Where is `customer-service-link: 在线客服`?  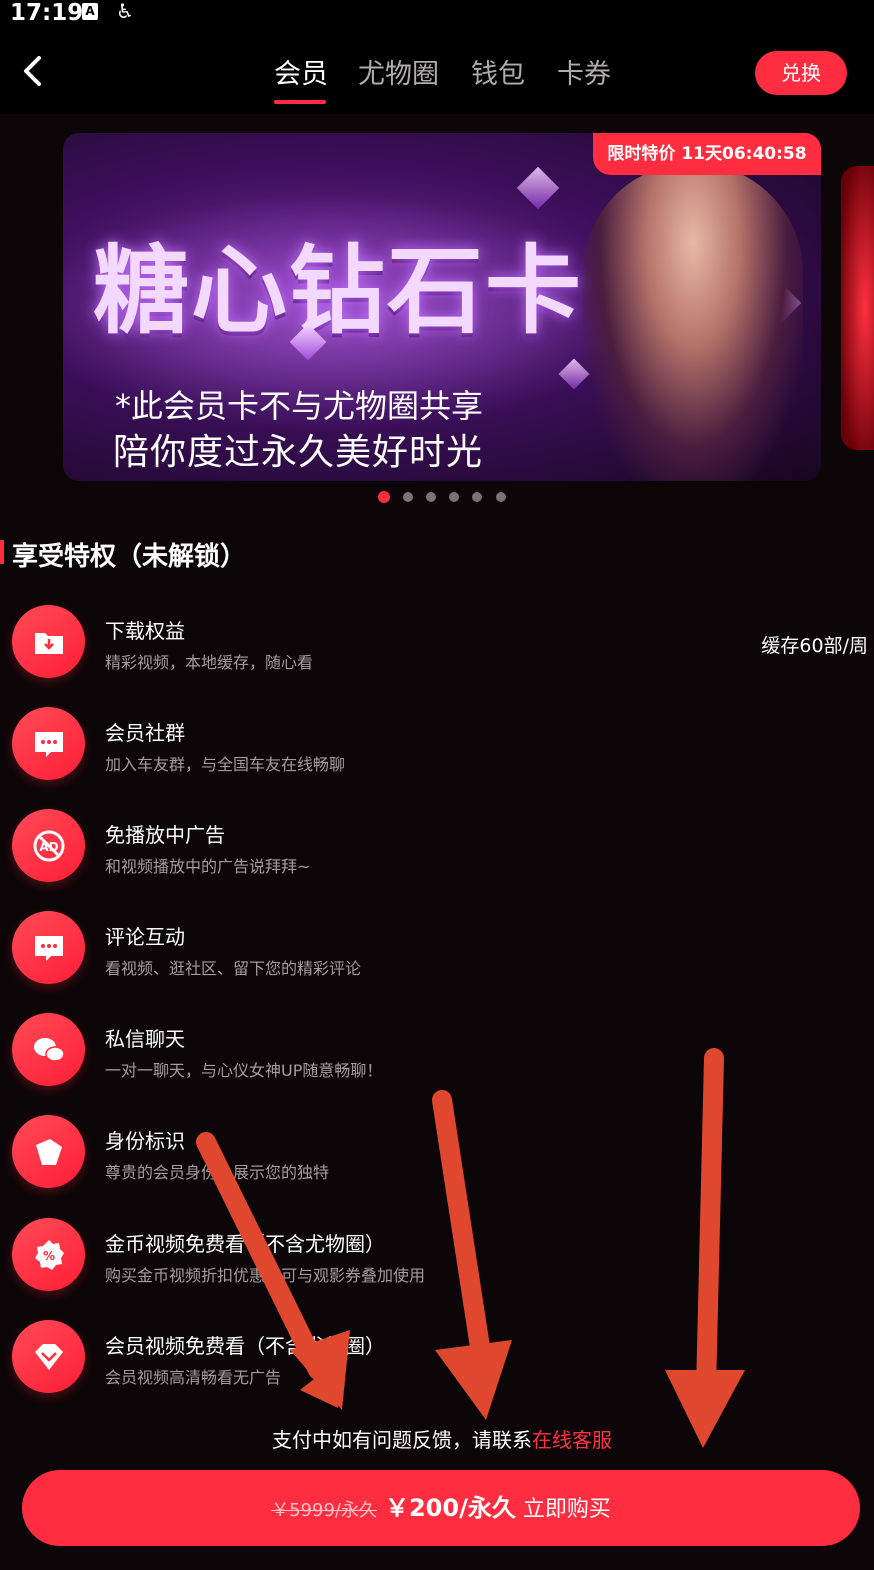
customer-service-link: 在线客服 is located at coordinates (572, 1440).